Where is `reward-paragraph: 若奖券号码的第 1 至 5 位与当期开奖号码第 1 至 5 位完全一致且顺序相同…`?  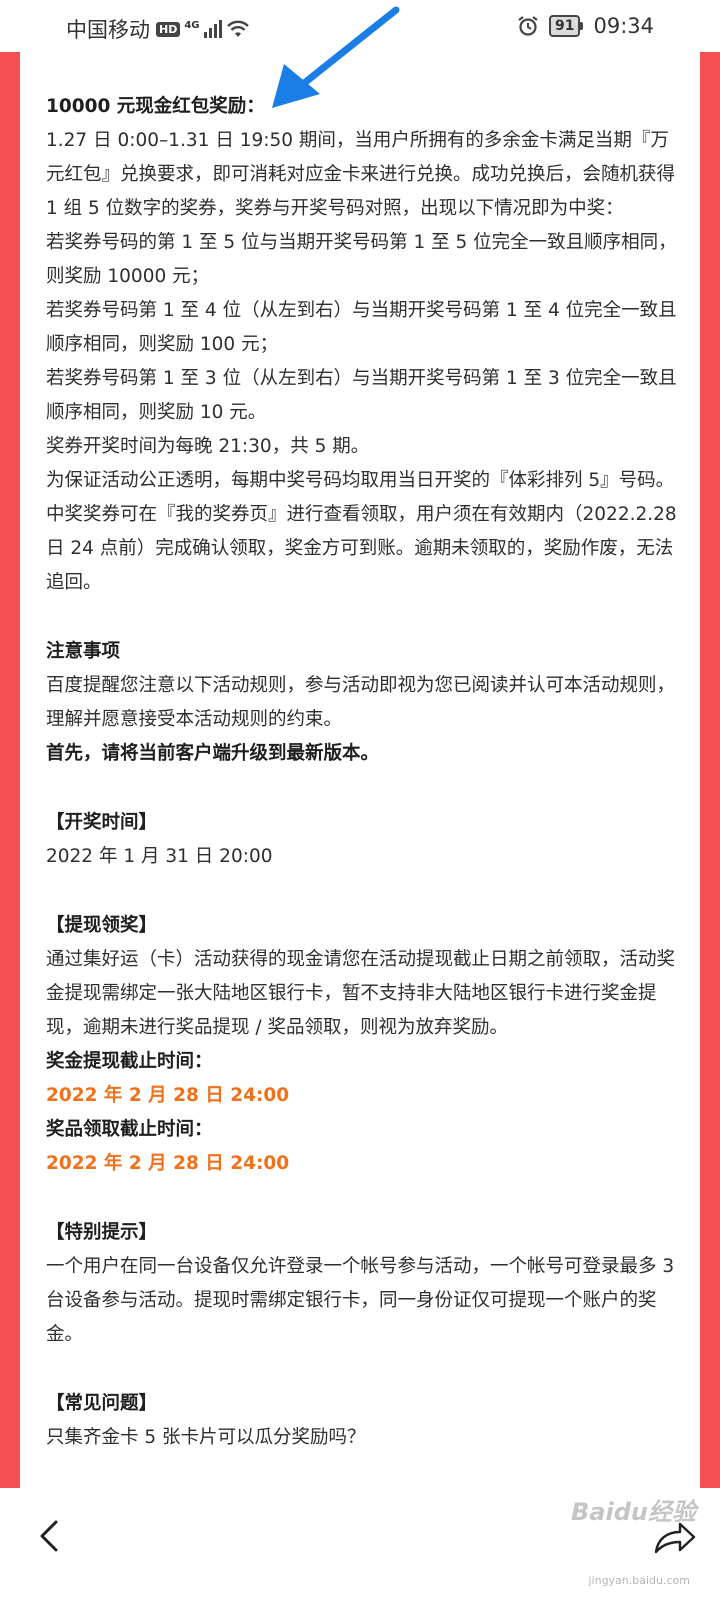
reward-paragraph: 若奖券号码的第 1 至 5 位与当期开奖号码第 1 至 5 位完全一致且顺序相同… is located at coordinates (361, 259).